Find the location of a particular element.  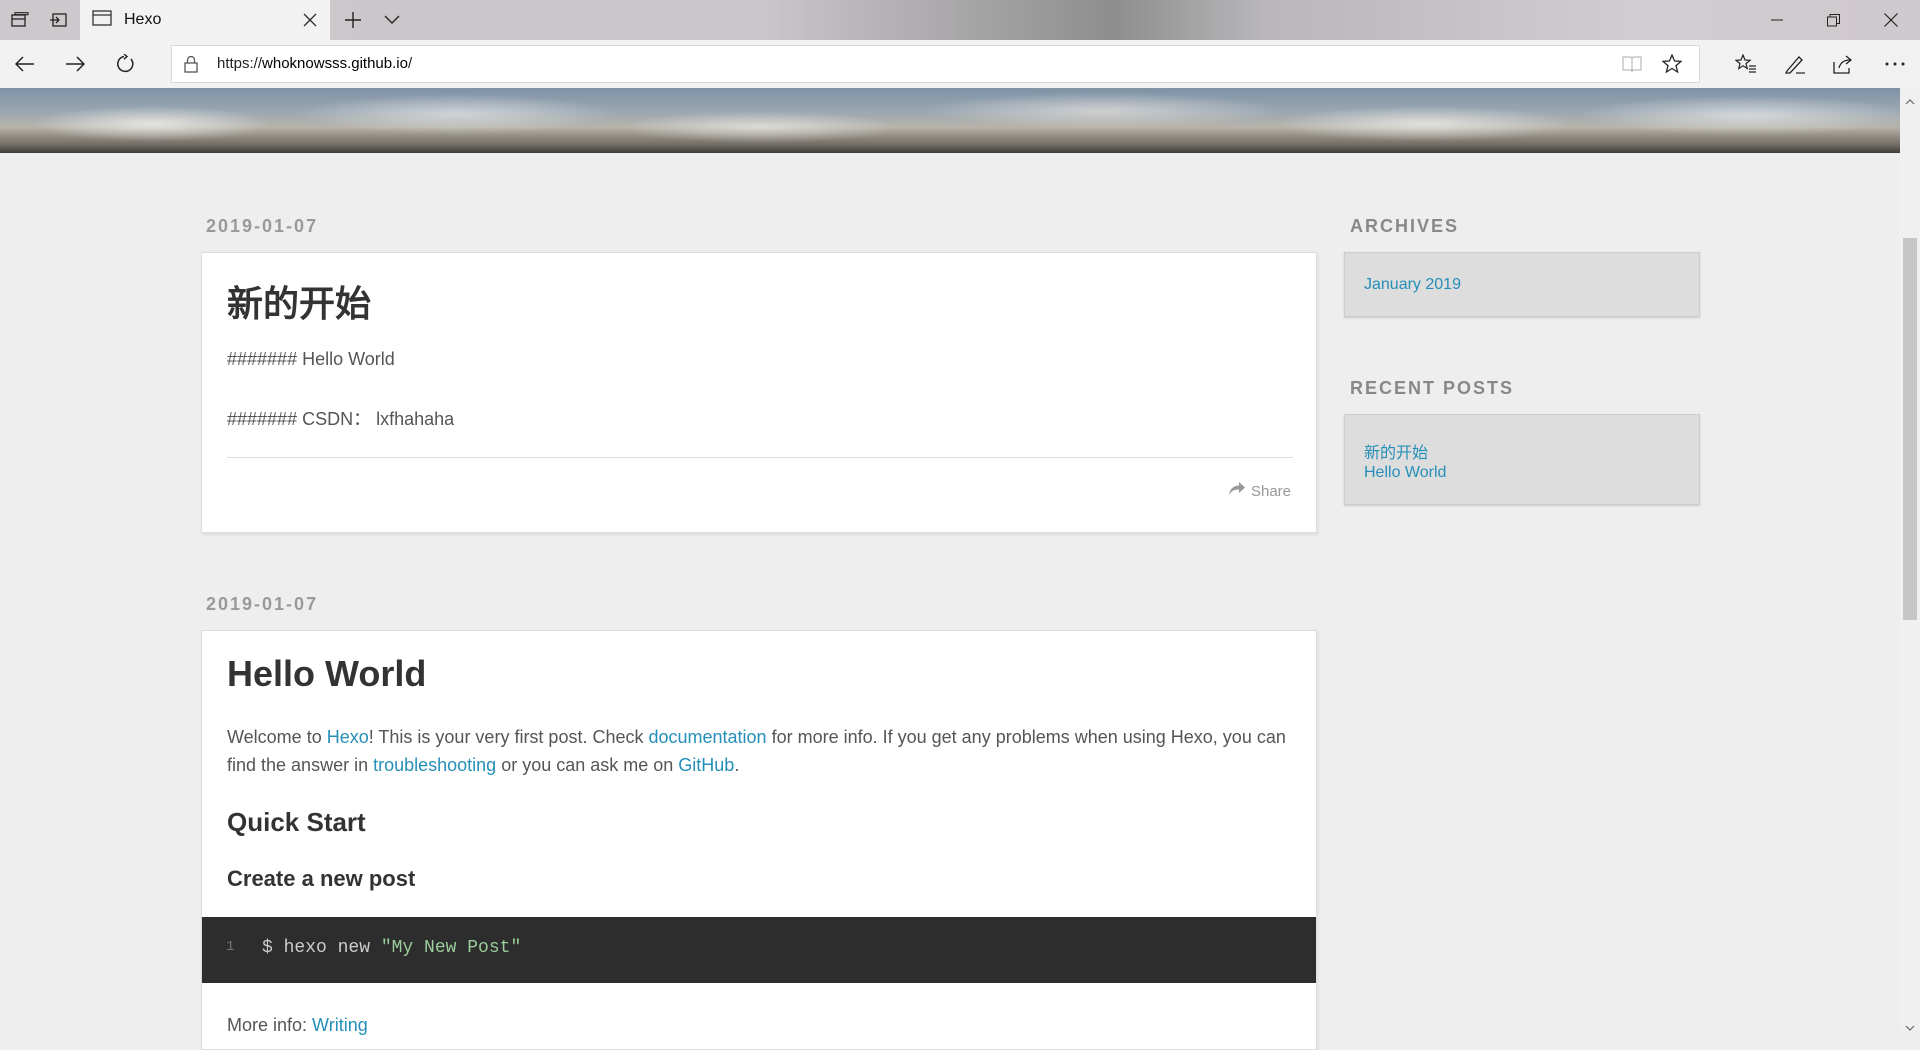

share-icon is located at coordinates (1844, 64).